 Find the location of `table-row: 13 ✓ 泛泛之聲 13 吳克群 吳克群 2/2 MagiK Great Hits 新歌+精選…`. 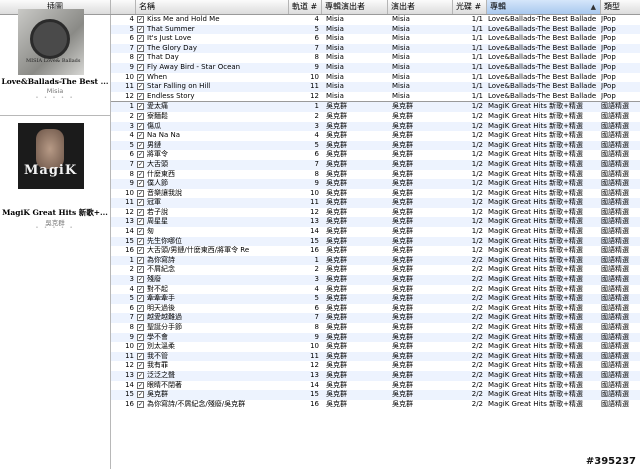

table-row: 13 ✓ 泛泛之聲 13 吳克群 吳克群 2/2 MagiK Great Hits 新歌+精選… is located at coordinates (375, 375).